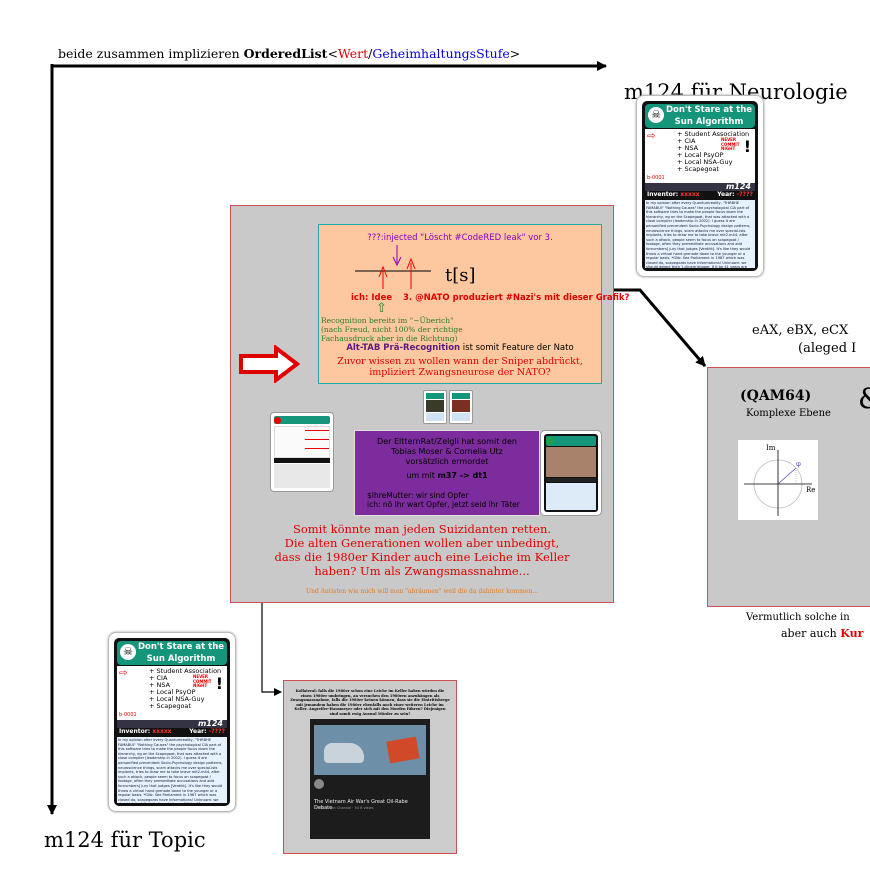  What do you see at coordinates (285, 53) in the screenshot?
I see `type-name: OrderedList` at bounding box center [285, 53].